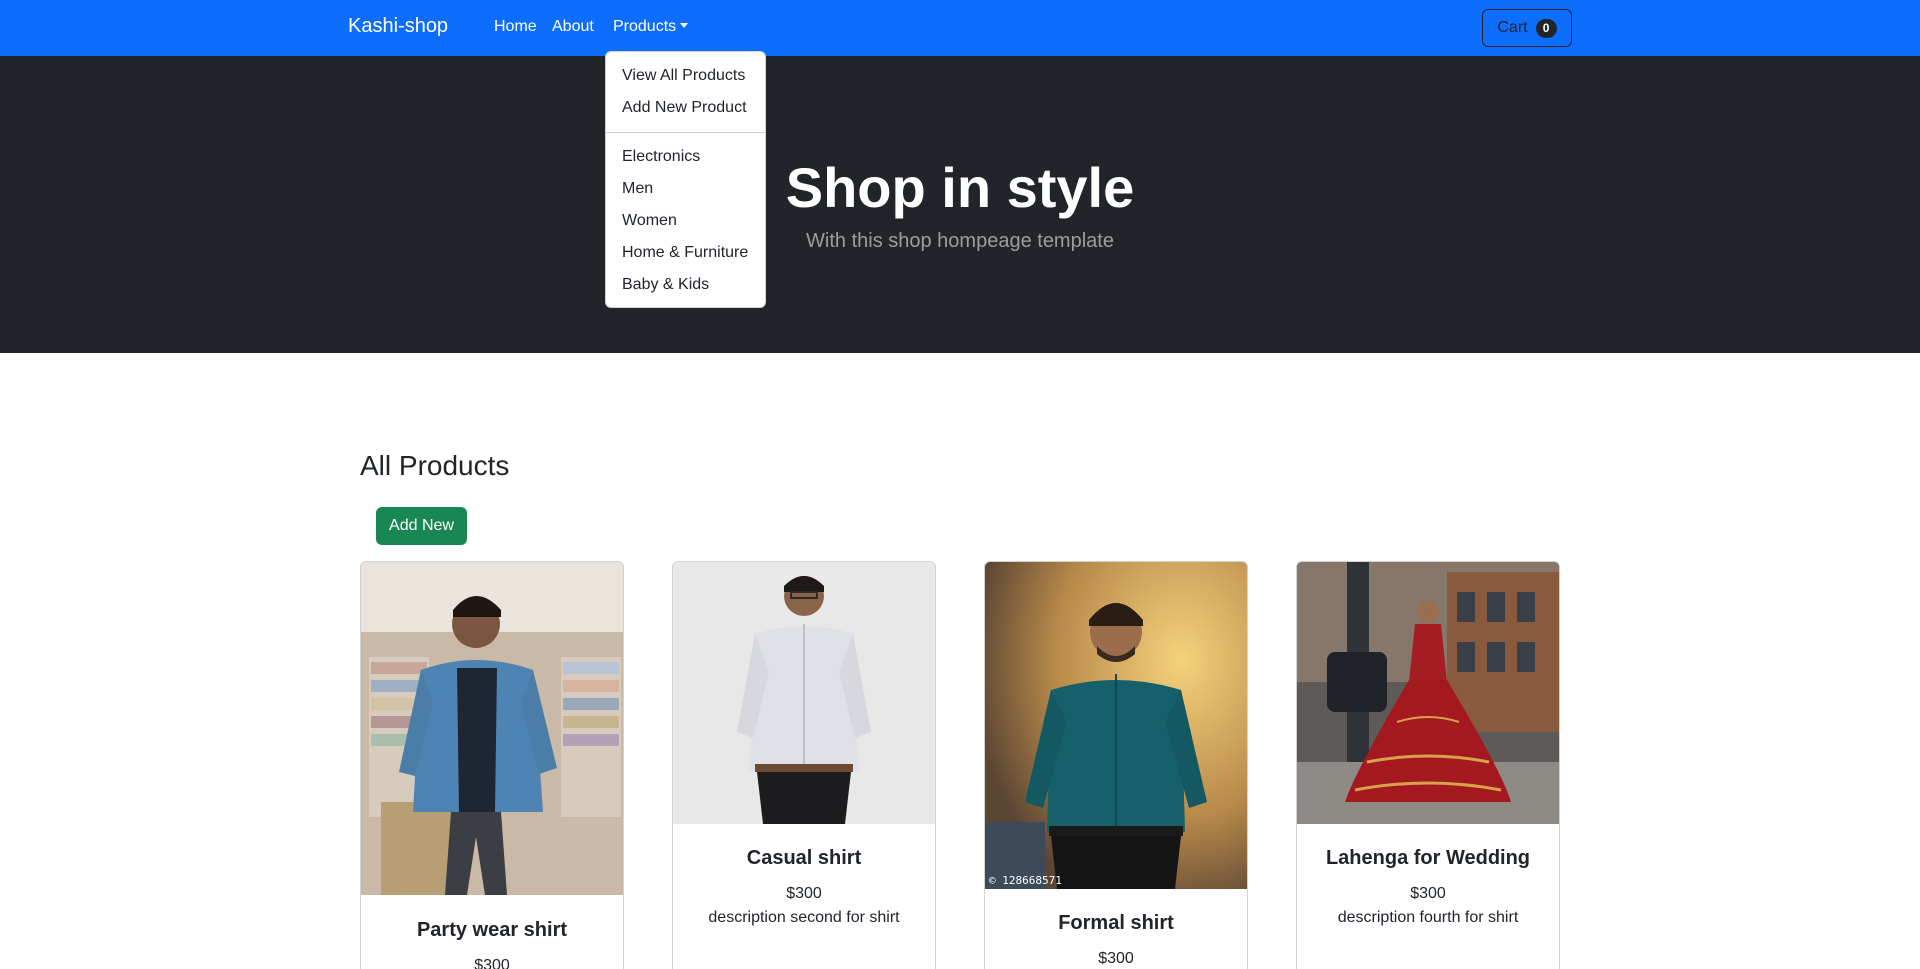  What do you see at coordinates (492, 944) in the screenshot?
I see `card-body: Party wear shirt $300` at bounding box center [492, 944].